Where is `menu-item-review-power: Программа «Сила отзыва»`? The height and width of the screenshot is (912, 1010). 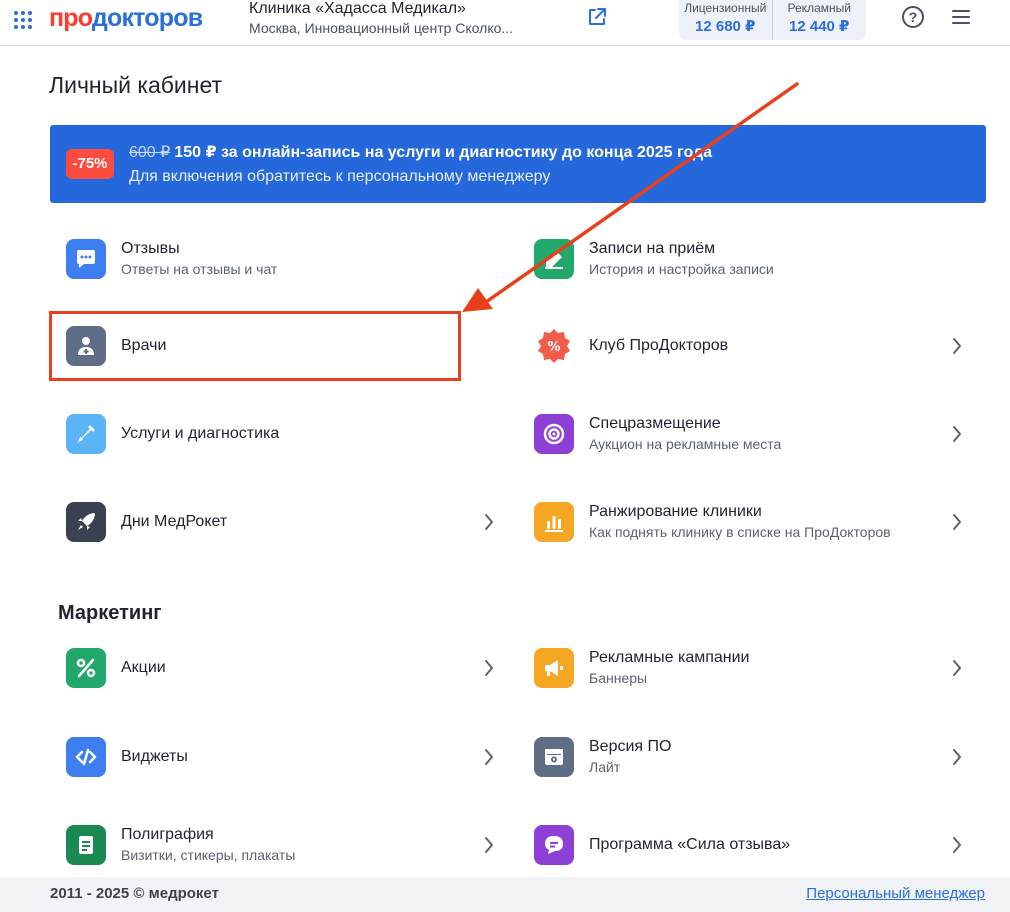 menu-item-review-power: Программа «Сила отзыва» is located at coordinates (743, 845).